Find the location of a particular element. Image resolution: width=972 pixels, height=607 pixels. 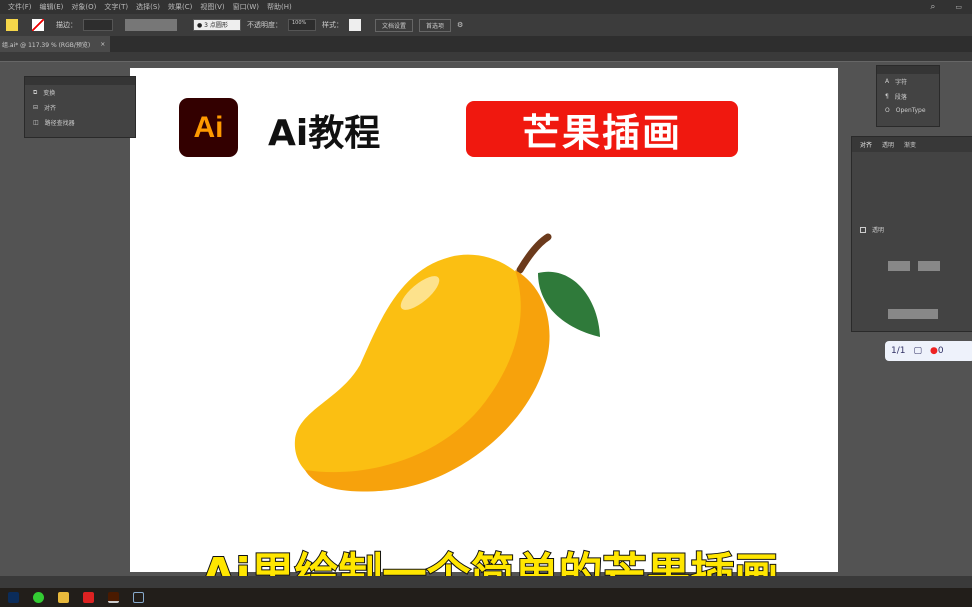

artboard-title: Ai教程 is located at coordinates (324, 133).